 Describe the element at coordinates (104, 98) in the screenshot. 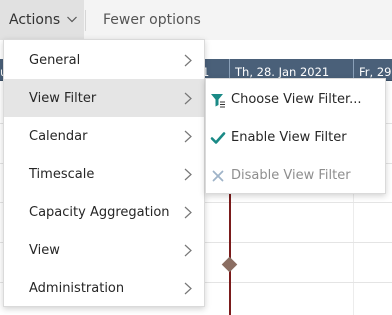

I see `menu-item-view-filter: View Filter` at that location.